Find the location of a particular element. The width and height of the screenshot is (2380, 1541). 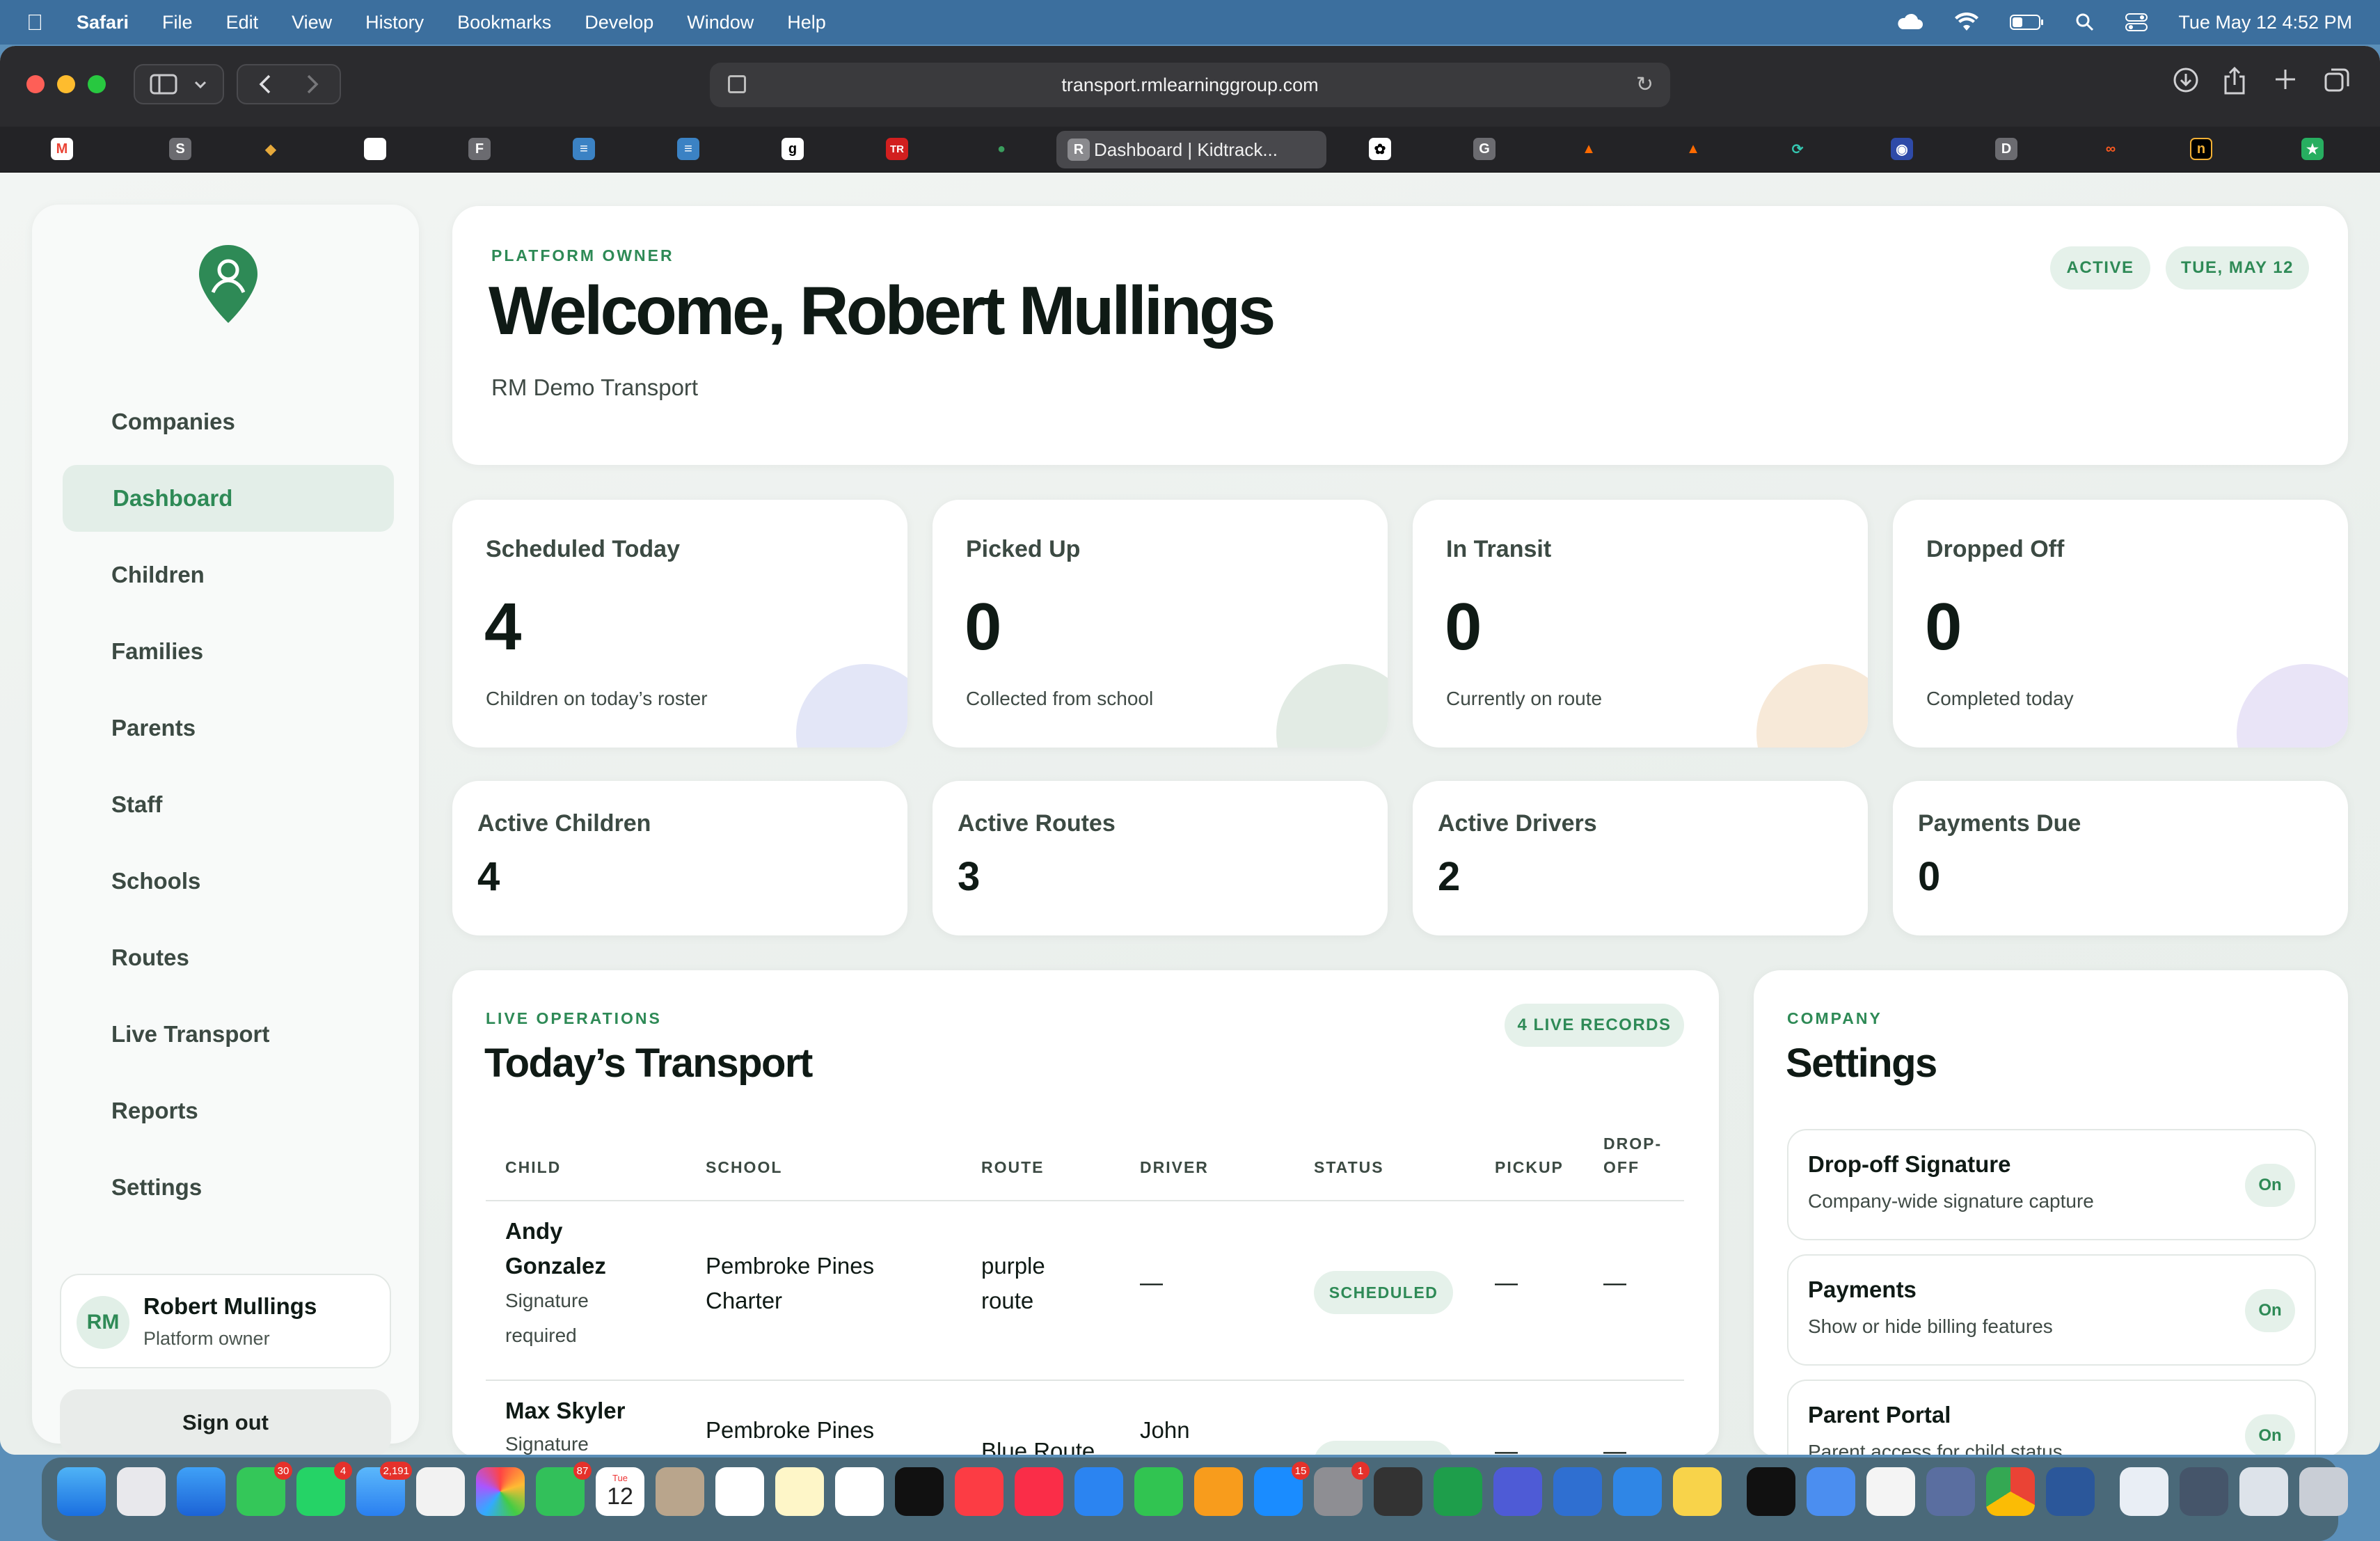

pinned-tab: D is located at coordinates (2006, 149).